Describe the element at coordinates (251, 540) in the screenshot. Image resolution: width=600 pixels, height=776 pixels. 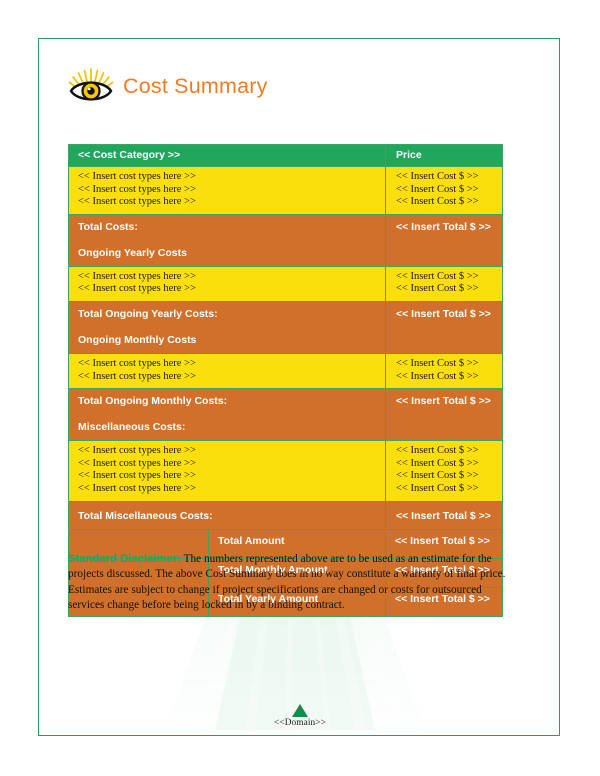
I see `summary-label: Total Amount` at that location.